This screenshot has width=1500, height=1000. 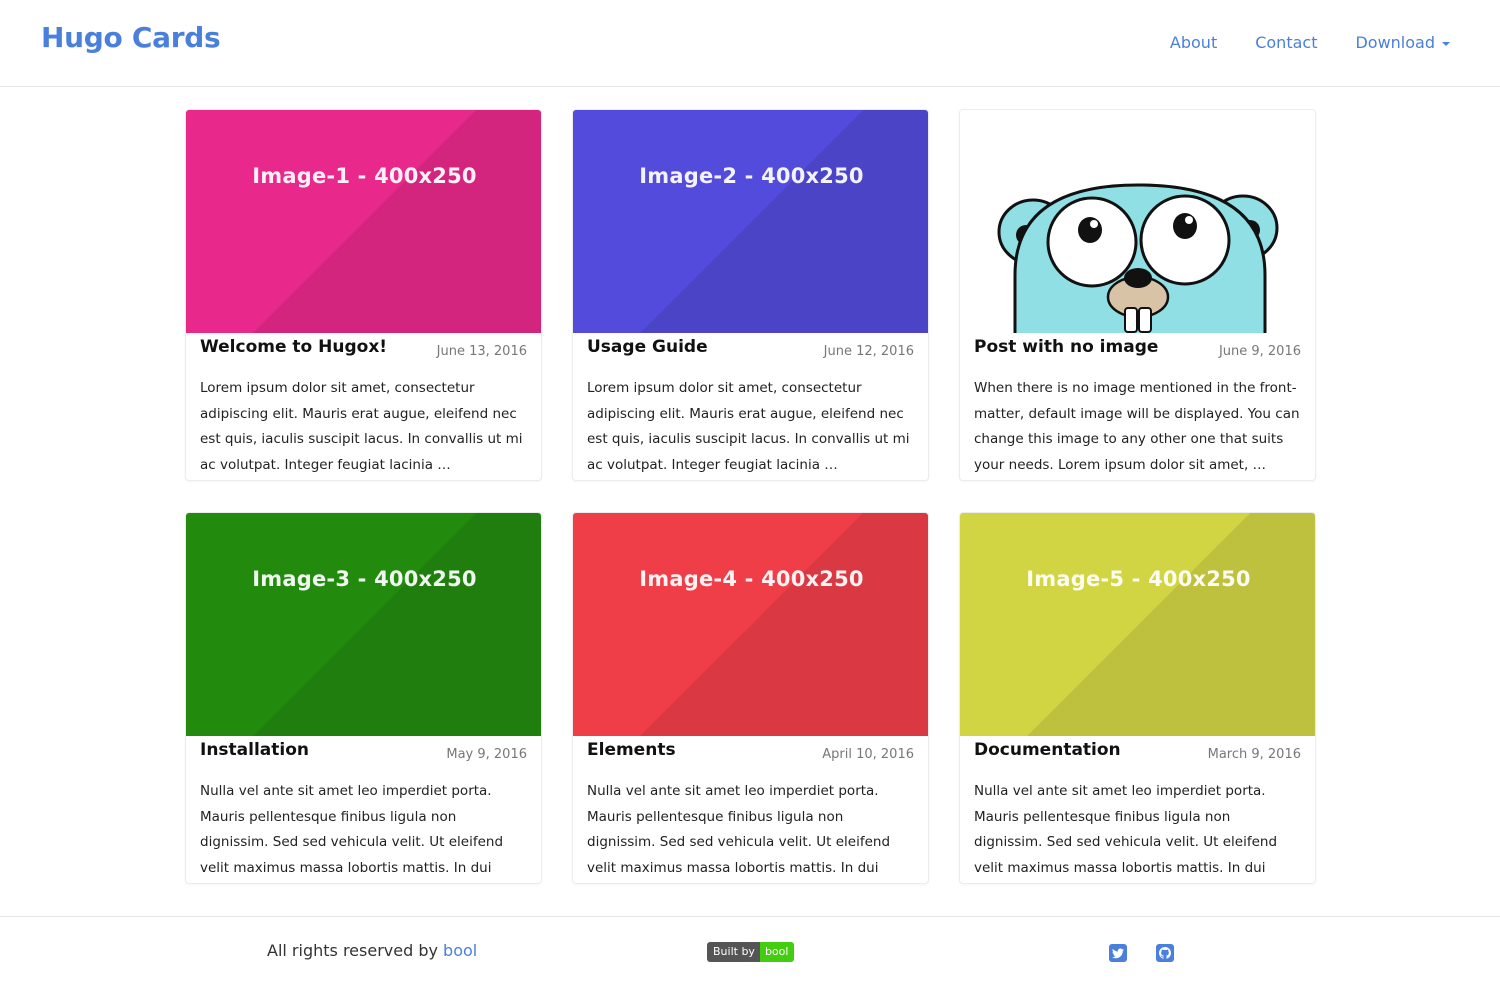 I want to click on twitter-icon, so click(x=1118, y=953).